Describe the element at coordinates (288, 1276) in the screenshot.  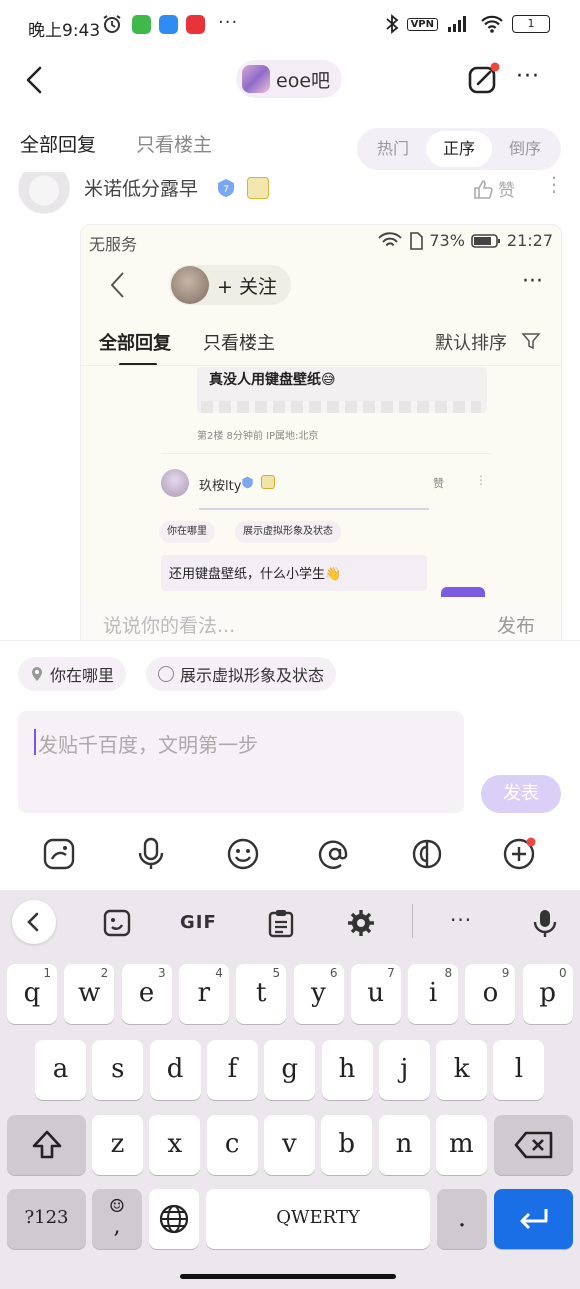
I see `home-indicator` at that location.